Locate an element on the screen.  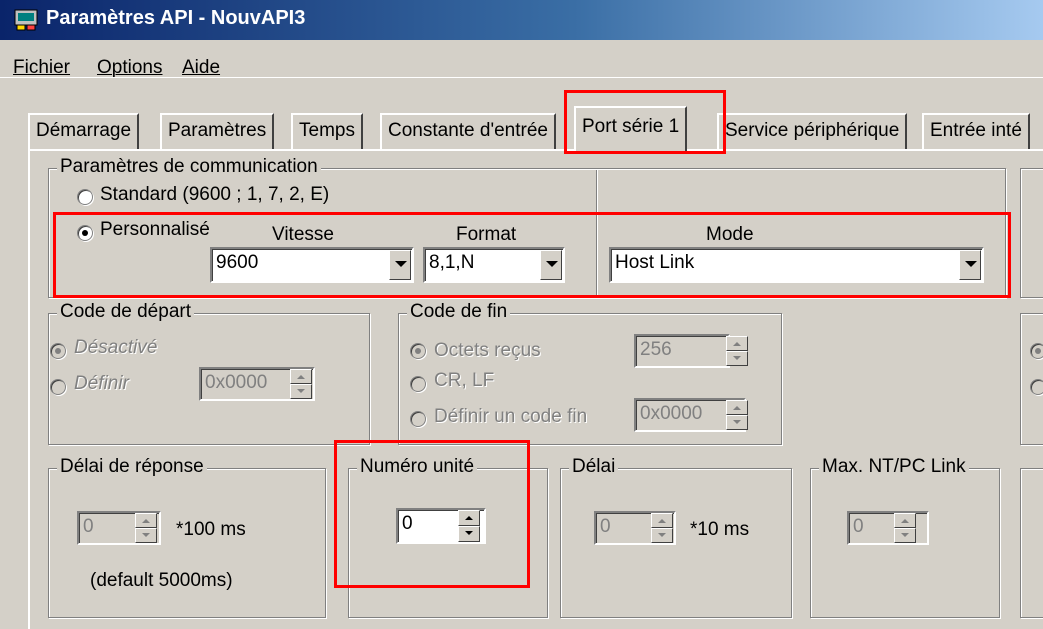
end-define-radio is located at coordinates (418, 419).